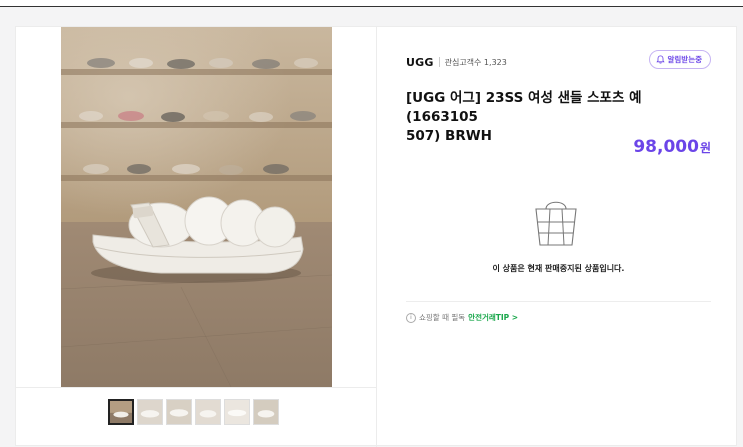 This screenshot has height=447, width=743. I want to click on brand-name: UGG, so click(420, 62).